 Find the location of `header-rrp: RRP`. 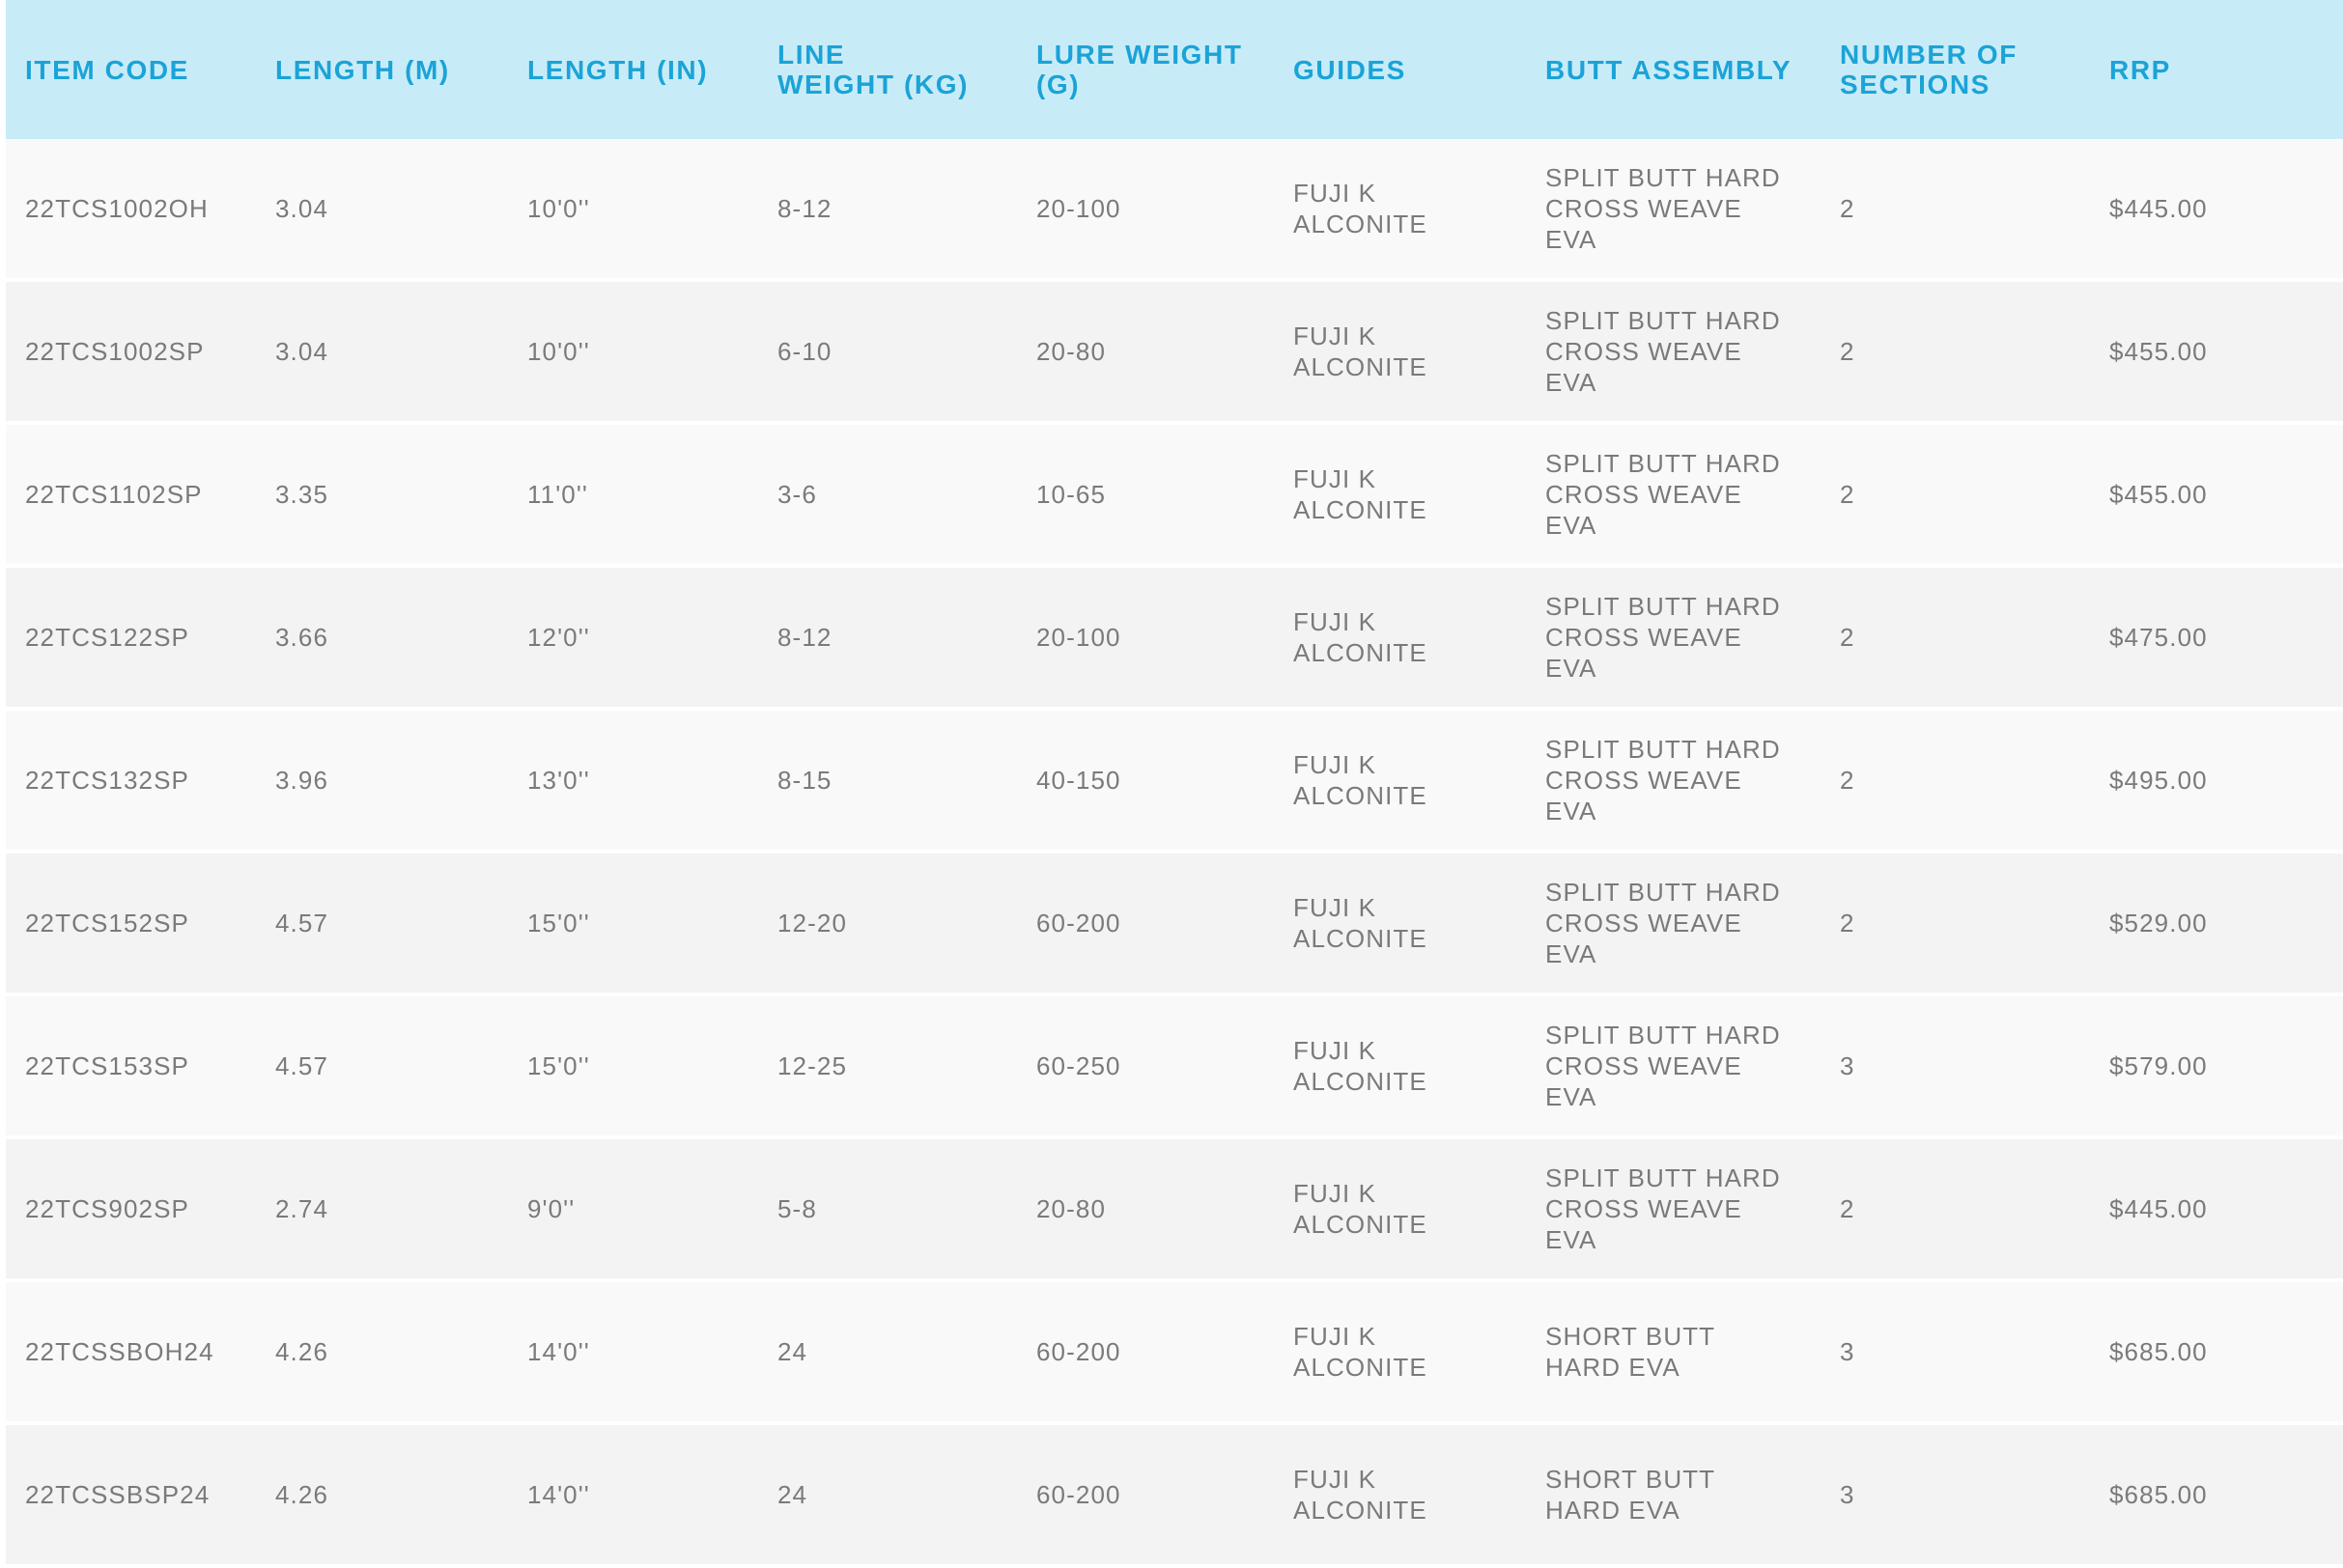

header-rrp: RRP is located at coordinates (2216, 69).